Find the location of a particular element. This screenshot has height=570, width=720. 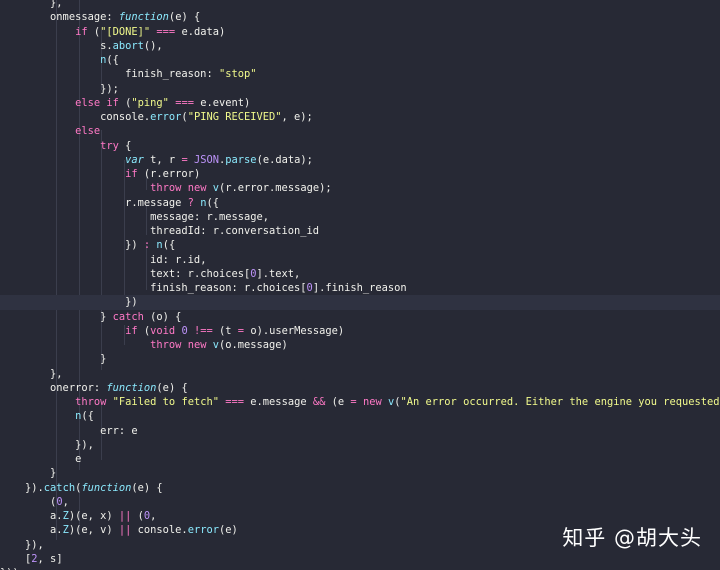

code-token: { is located at coordinates (125, 145).